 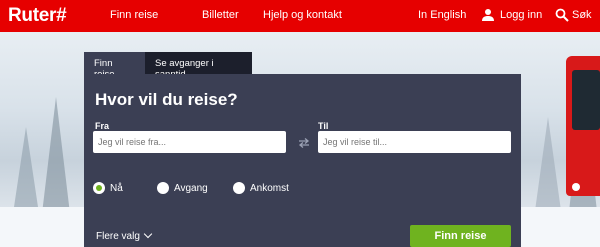 What do you see at coordinates (239, 188) in the screenshot?
I see `radio-ankomst` at bounding box center [239, 188].